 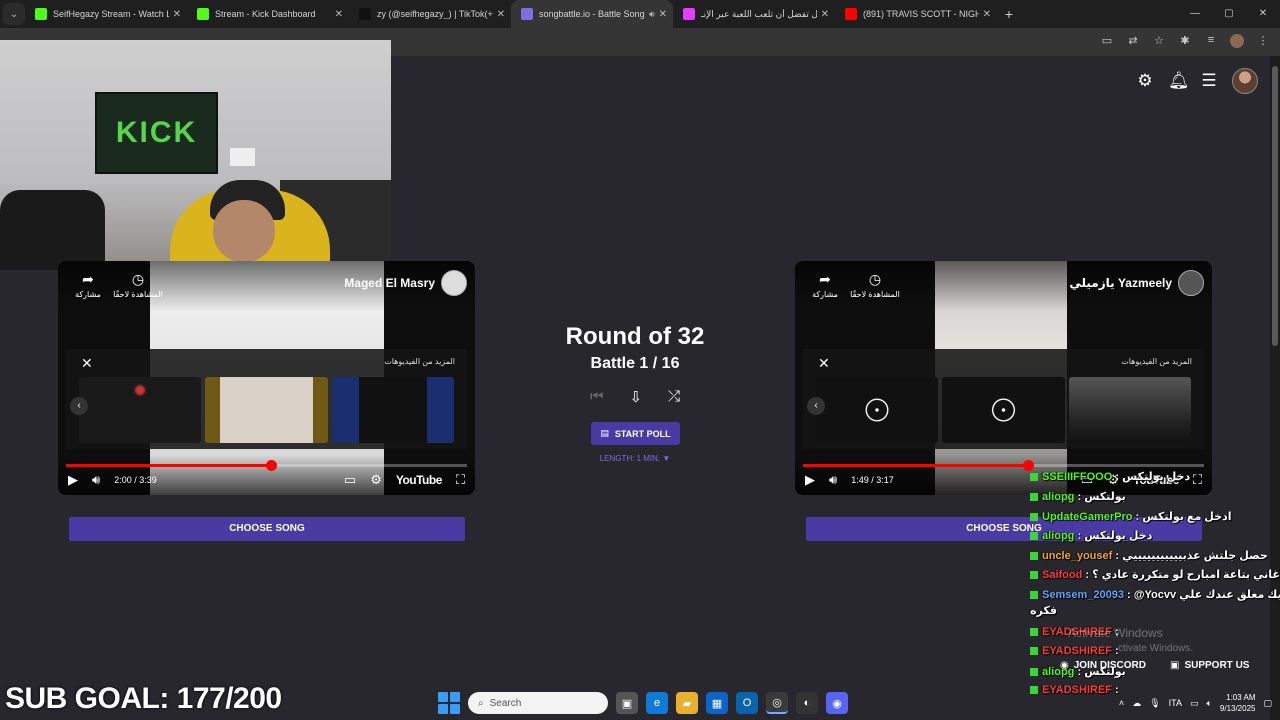 What do you see at coordinates (1185, 42) in the screenshot?
I see `extensions-icon: ✱` at bounding box center [1185, 42].